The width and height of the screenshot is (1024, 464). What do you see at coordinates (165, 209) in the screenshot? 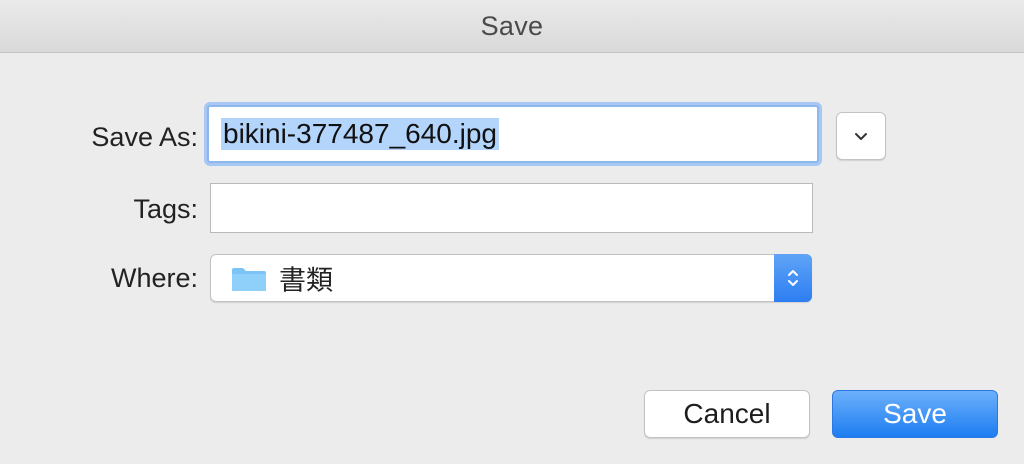
I see `tags-label: Tags:` at bounding box center [165, 209].